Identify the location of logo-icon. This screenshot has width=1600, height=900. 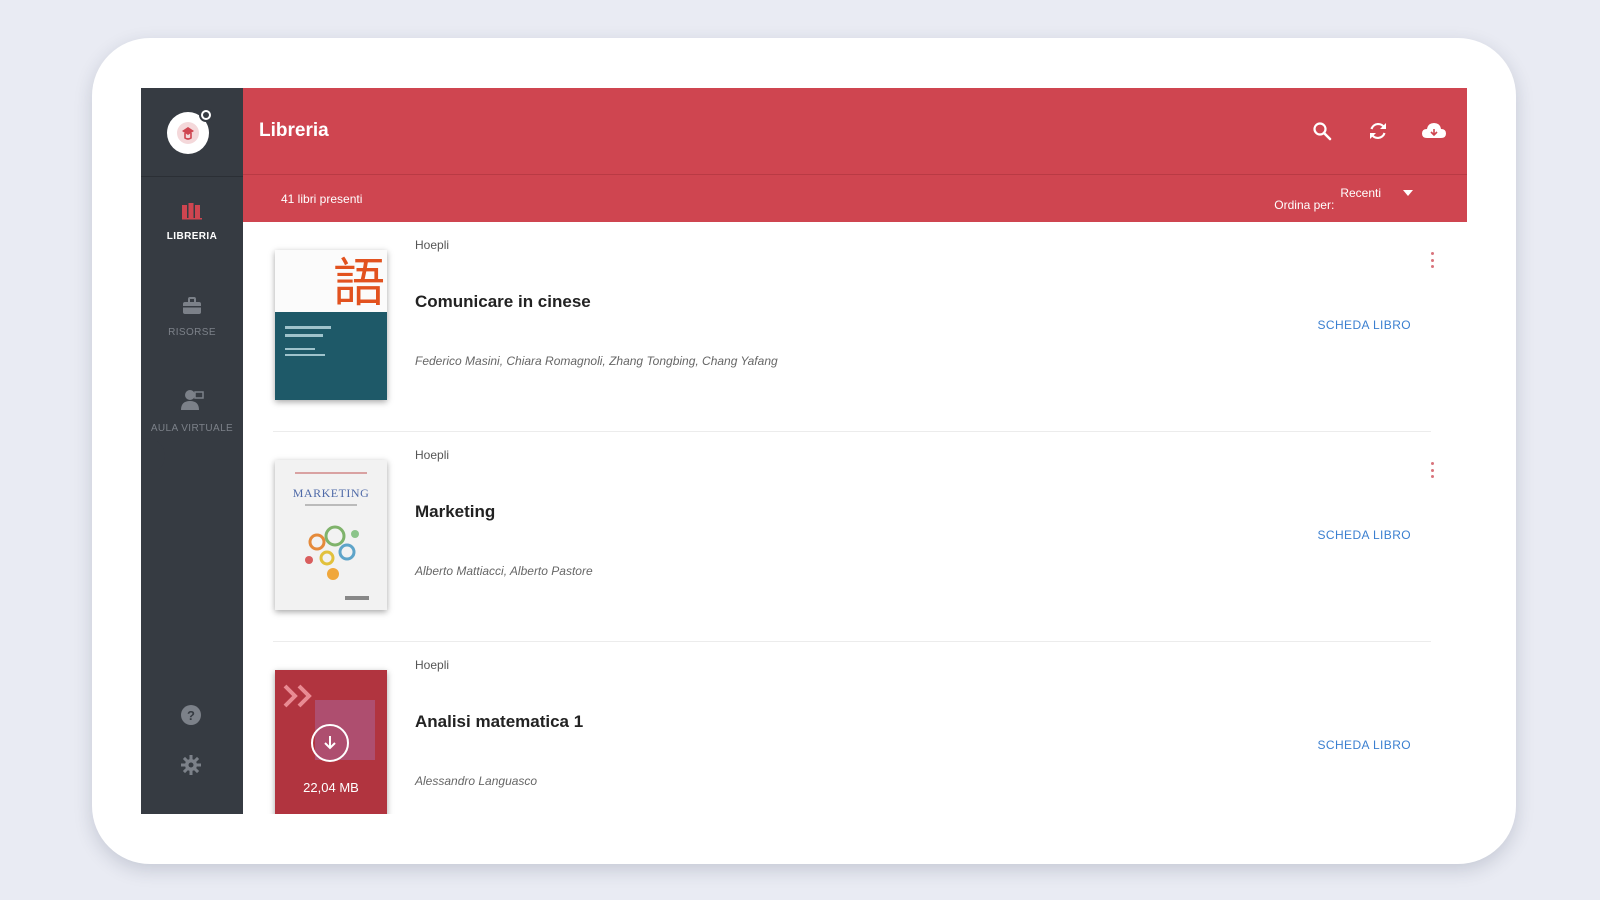
(188, 133).